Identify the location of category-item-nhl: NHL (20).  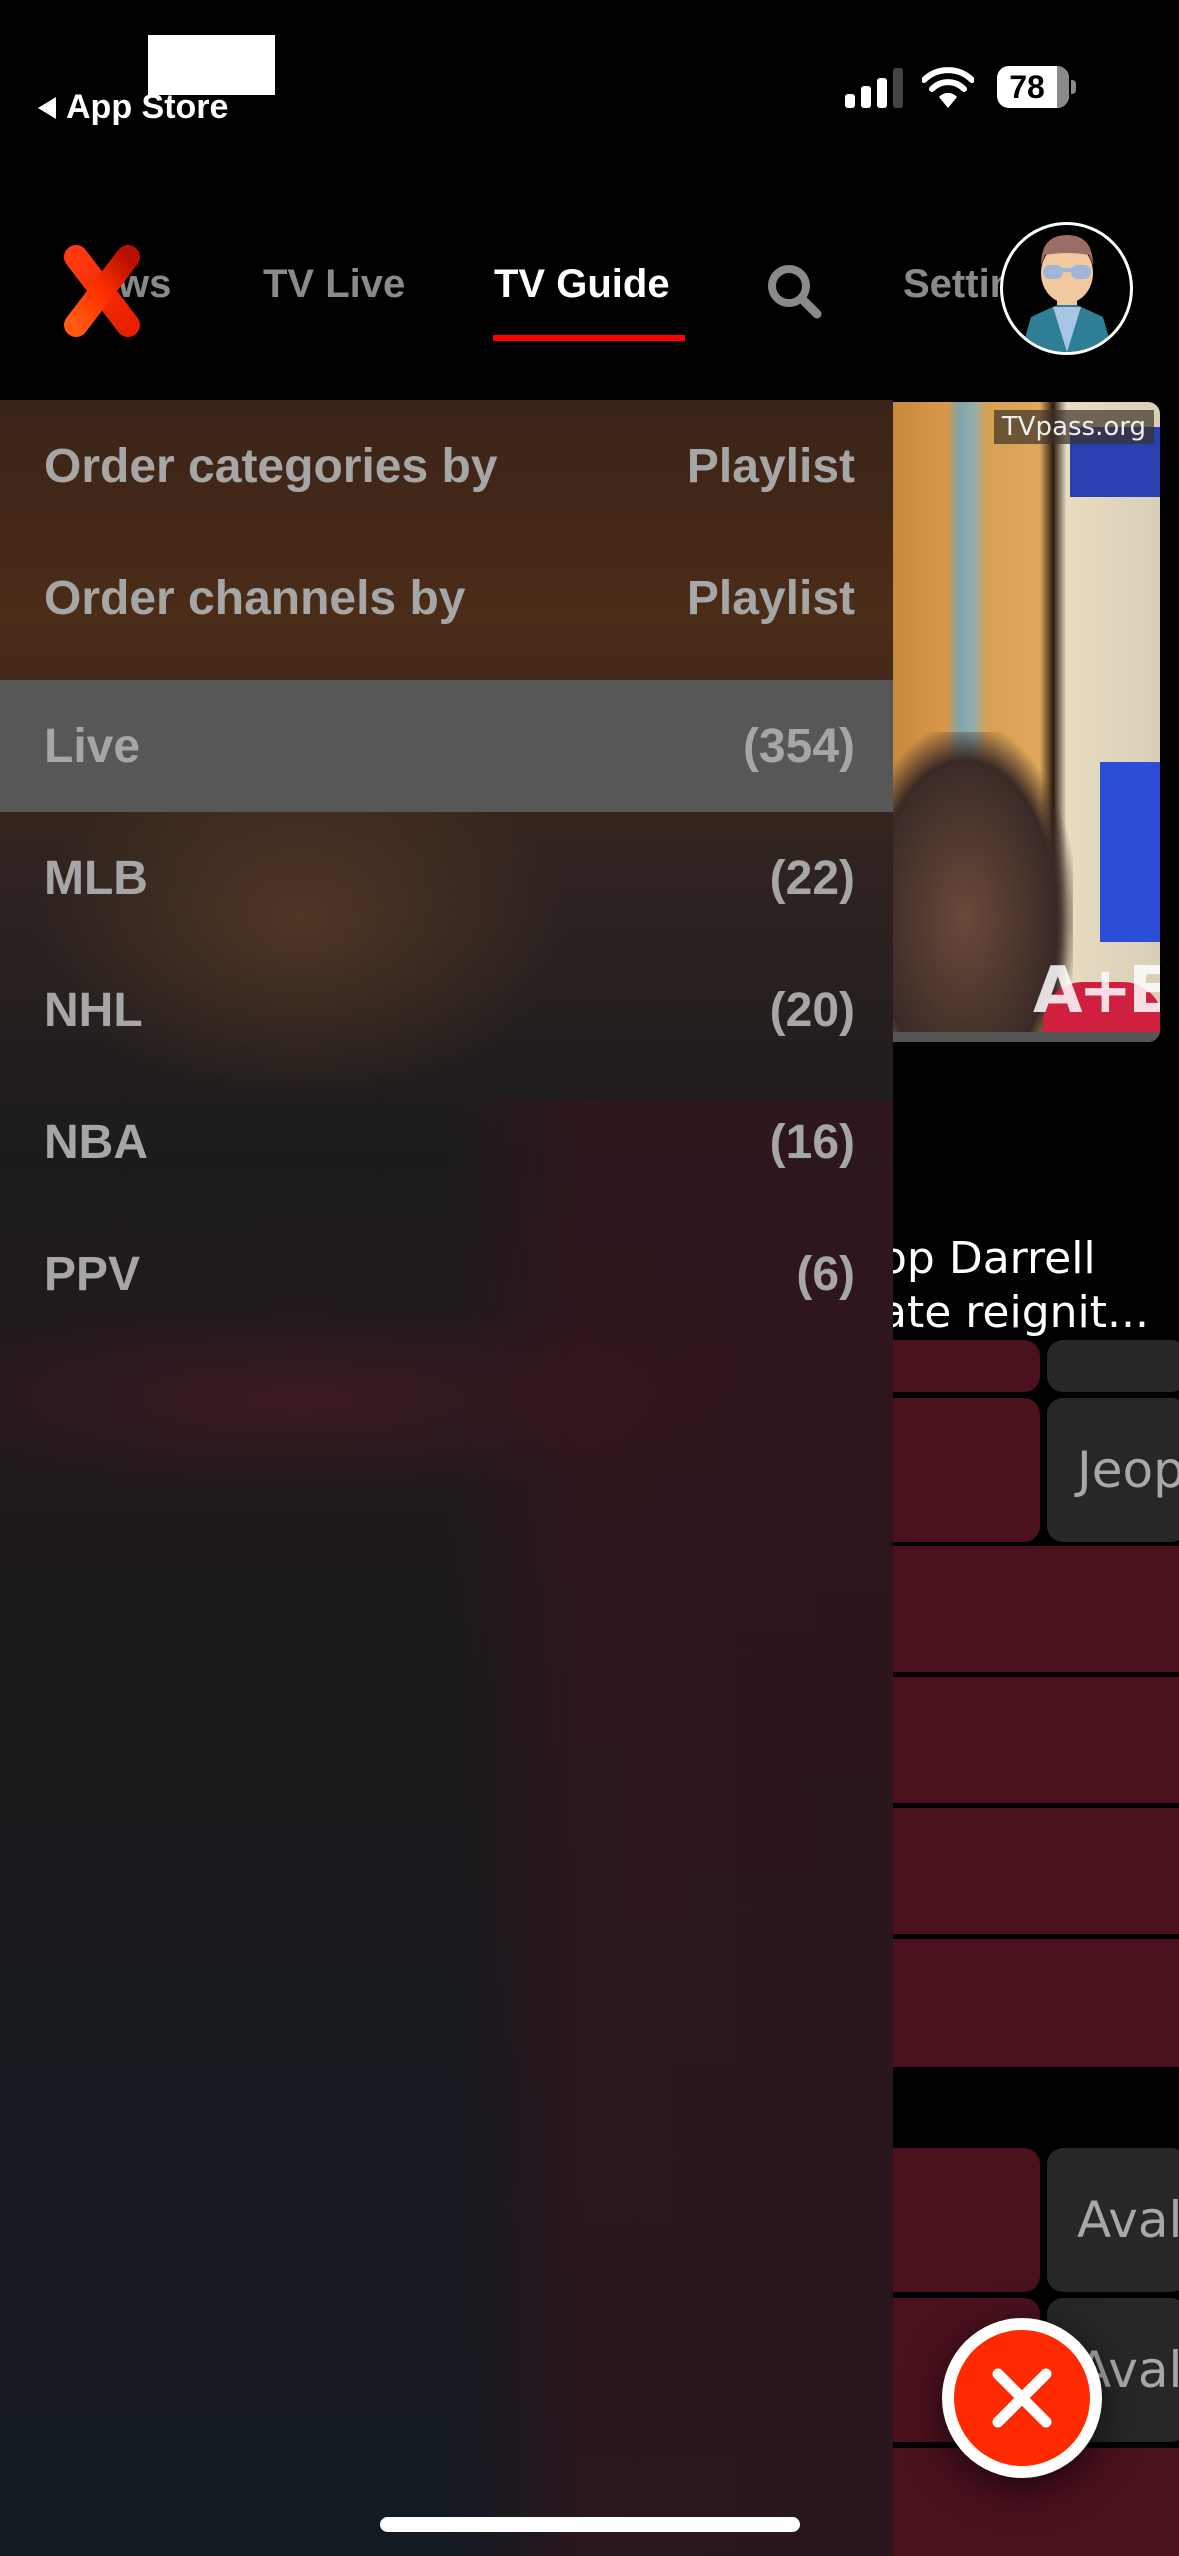
(446, 1010).